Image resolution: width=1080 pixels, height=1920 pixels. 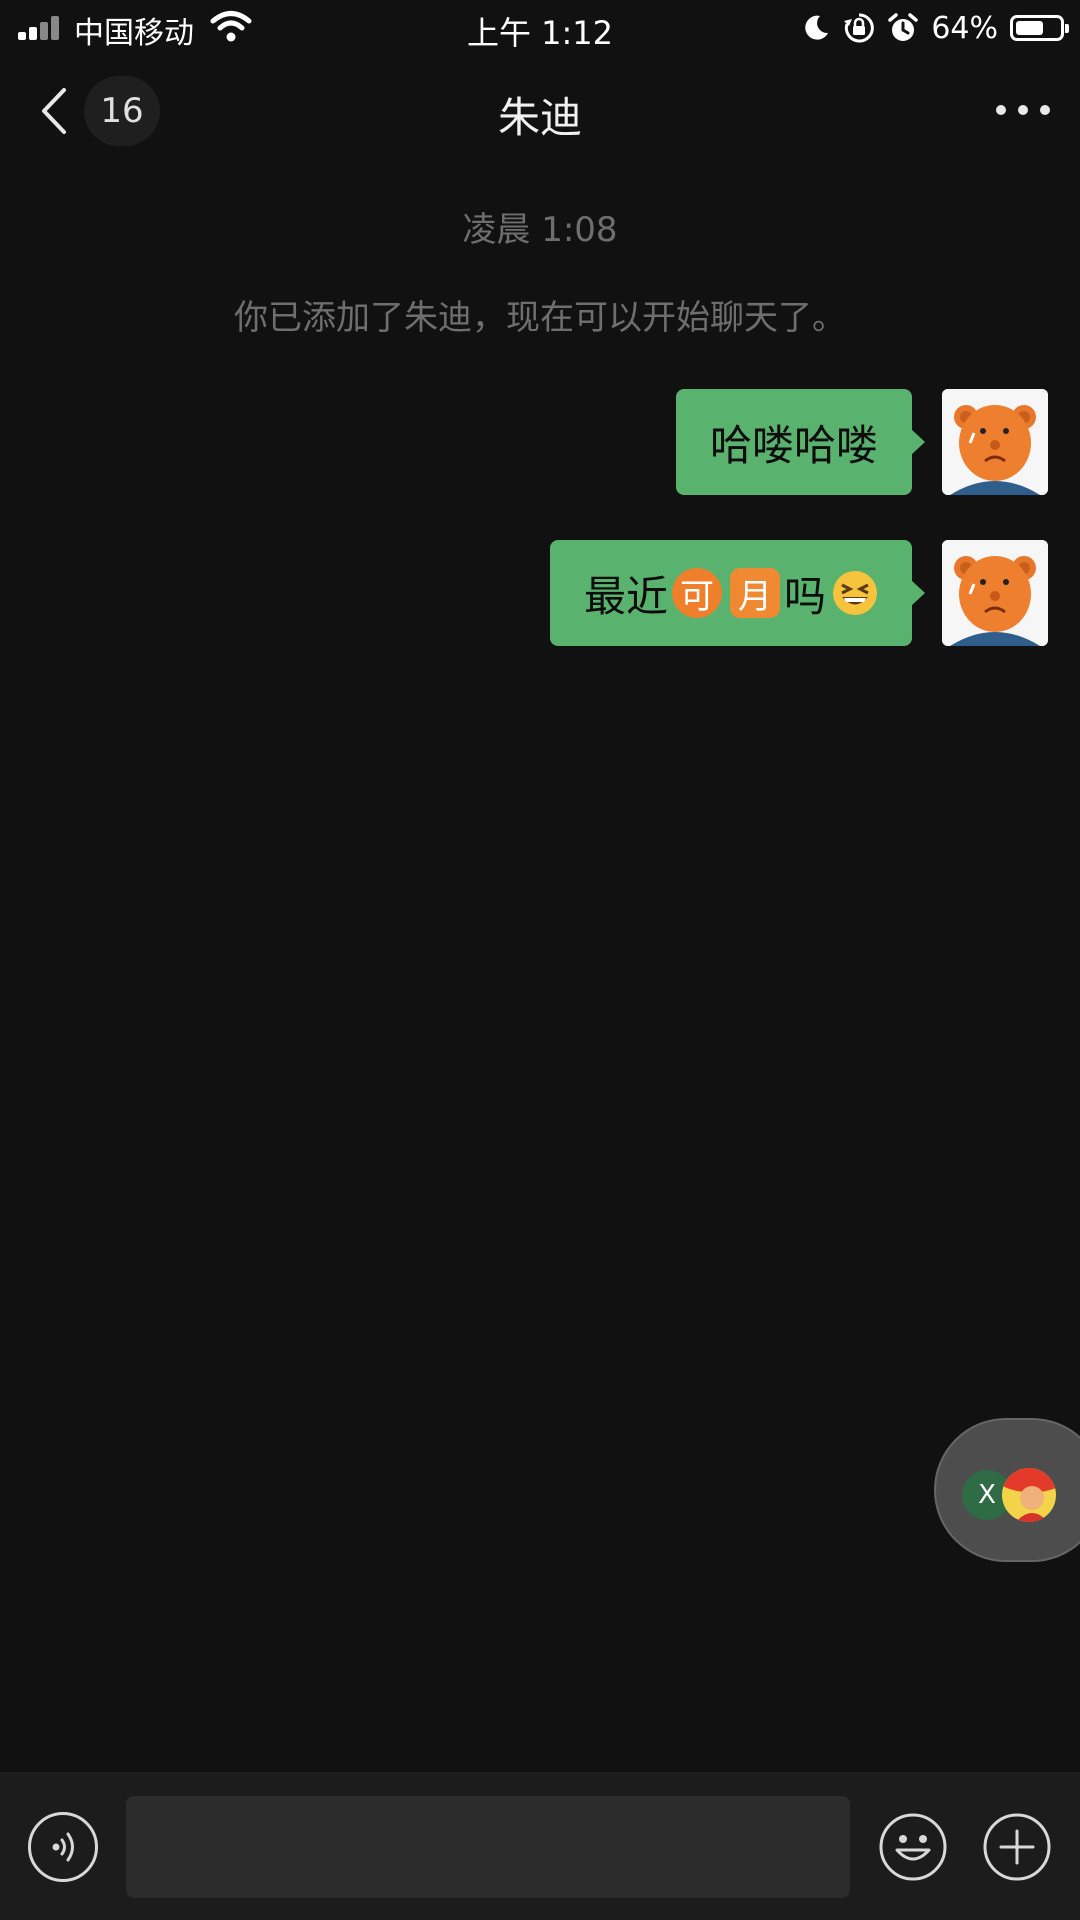 What do you see at coordinates (488, 1847) in the screenshot?
I see `message-input` at bounding box center [488, 1847].